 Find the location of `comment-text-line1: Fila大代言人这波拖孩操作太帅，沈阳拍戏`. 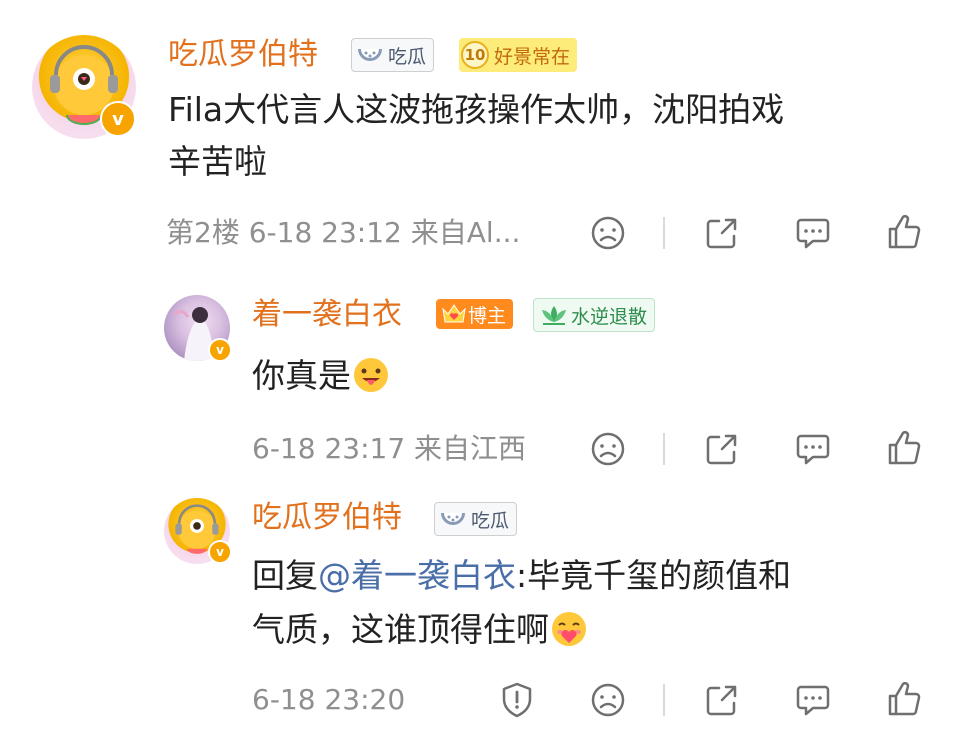

comment-text-line1: Fila大代言人这波拖孩操作太帅，沈阳拍戏 is located at coordinates (476, 109).